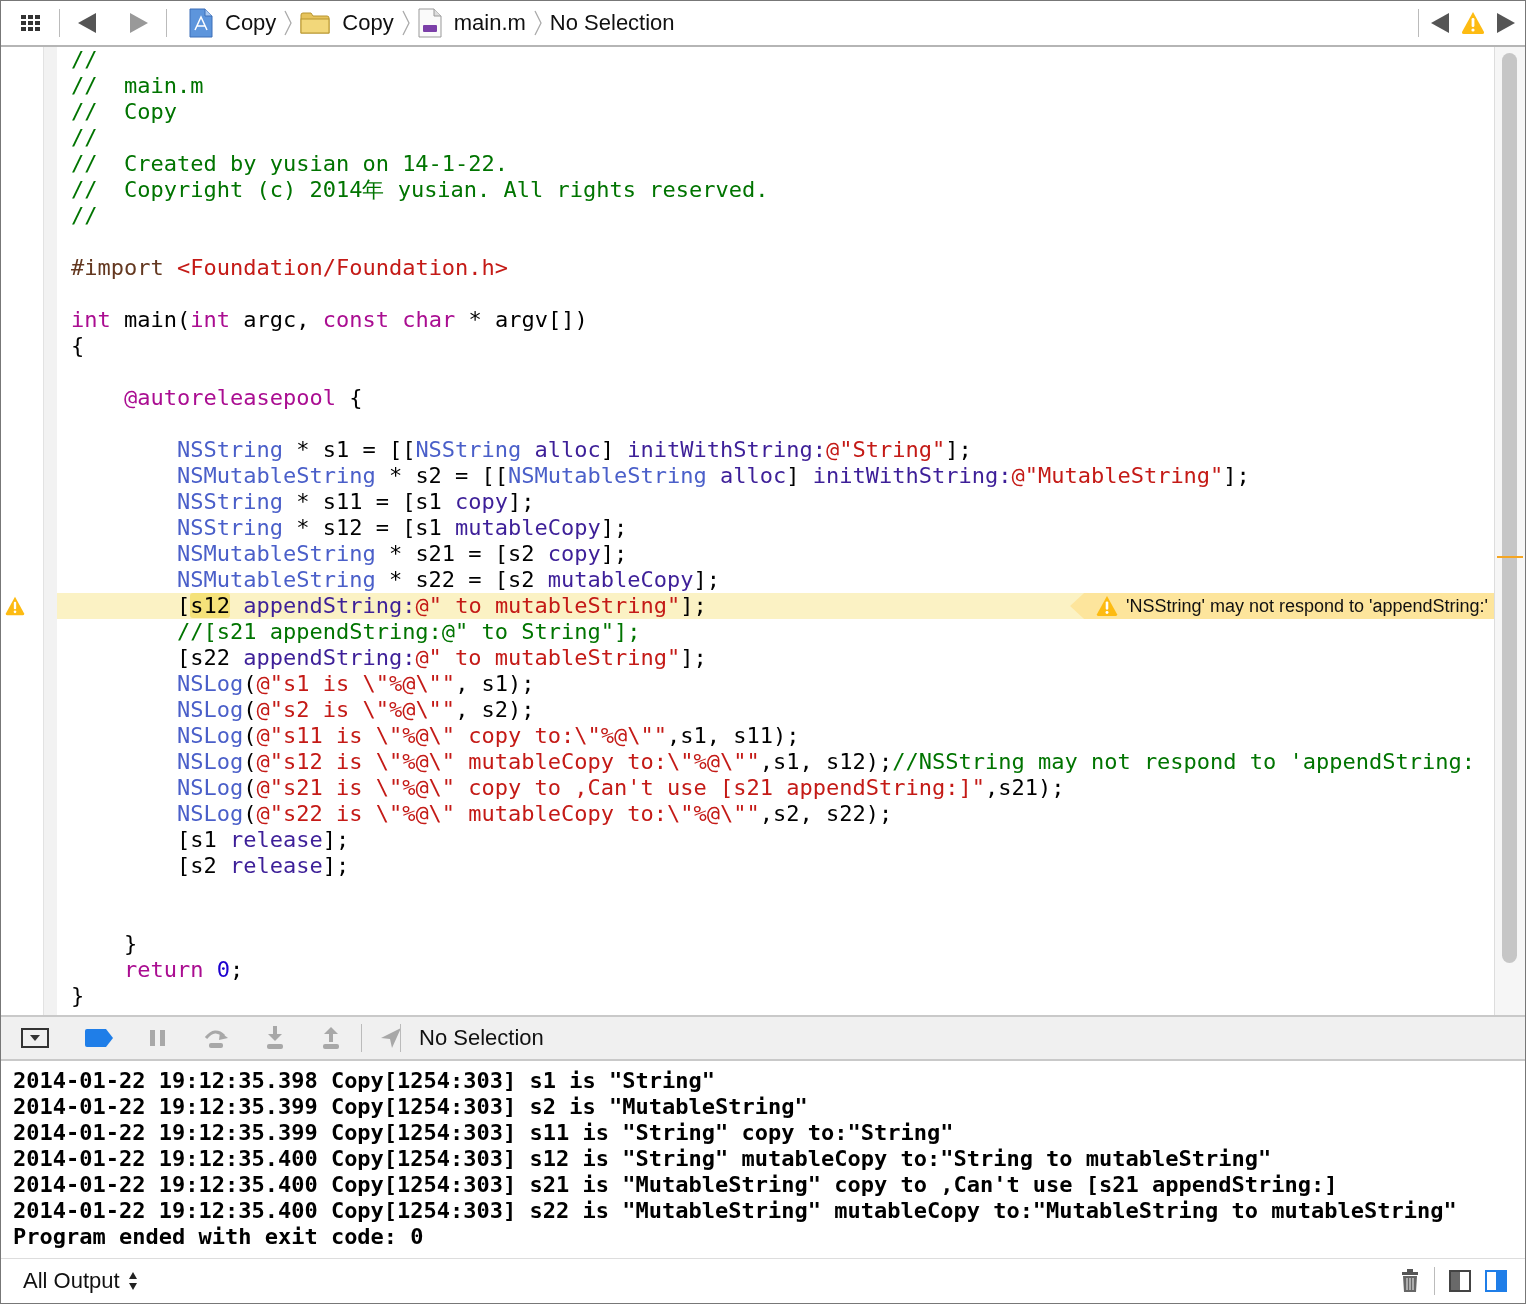 The height and width of the screenshot is (1304, 1526). I want to click on console-line: 2014-01-22 19:12:35.398 Copy[1254:303] s1 is "String", so click(364, 1081).